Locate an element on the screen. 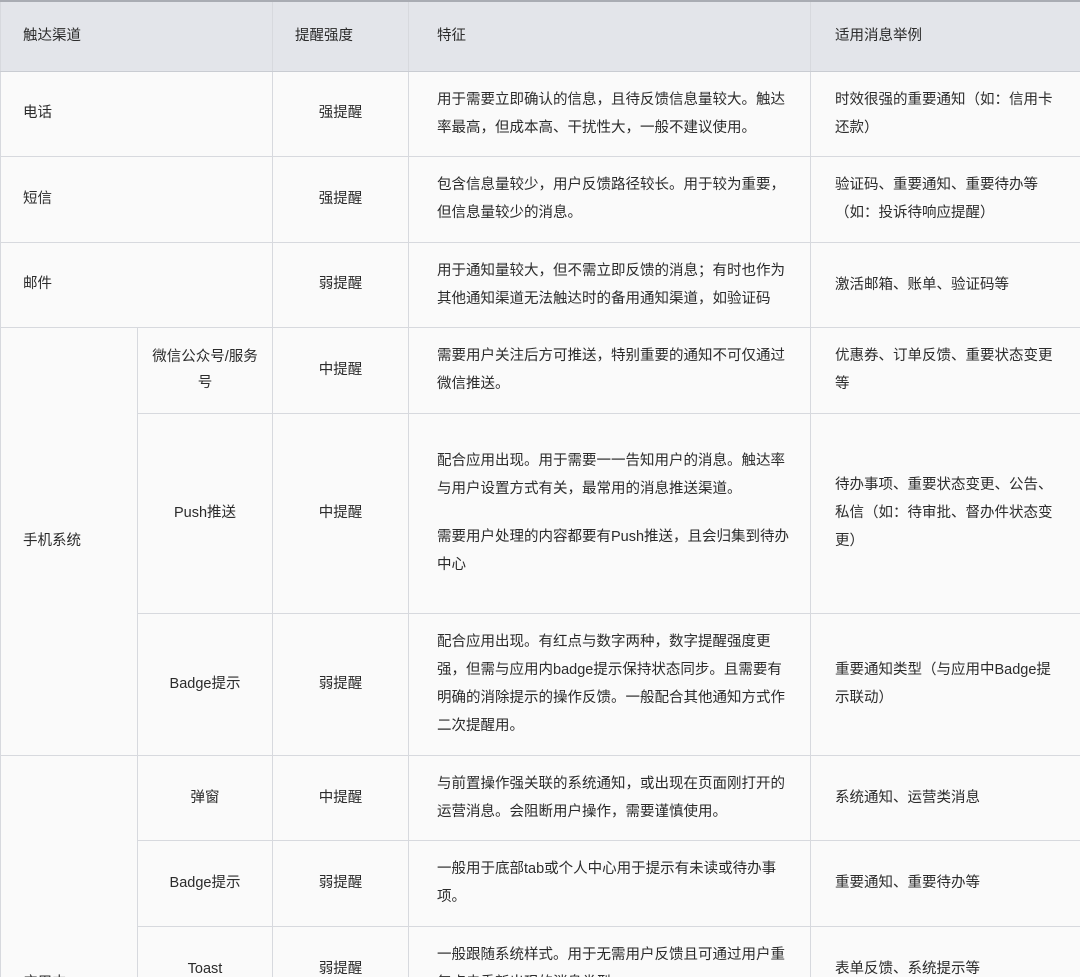 The height and width of the screenshot is (977, 1080). cell-channel: 电话 is located at coordinates (136, 114).